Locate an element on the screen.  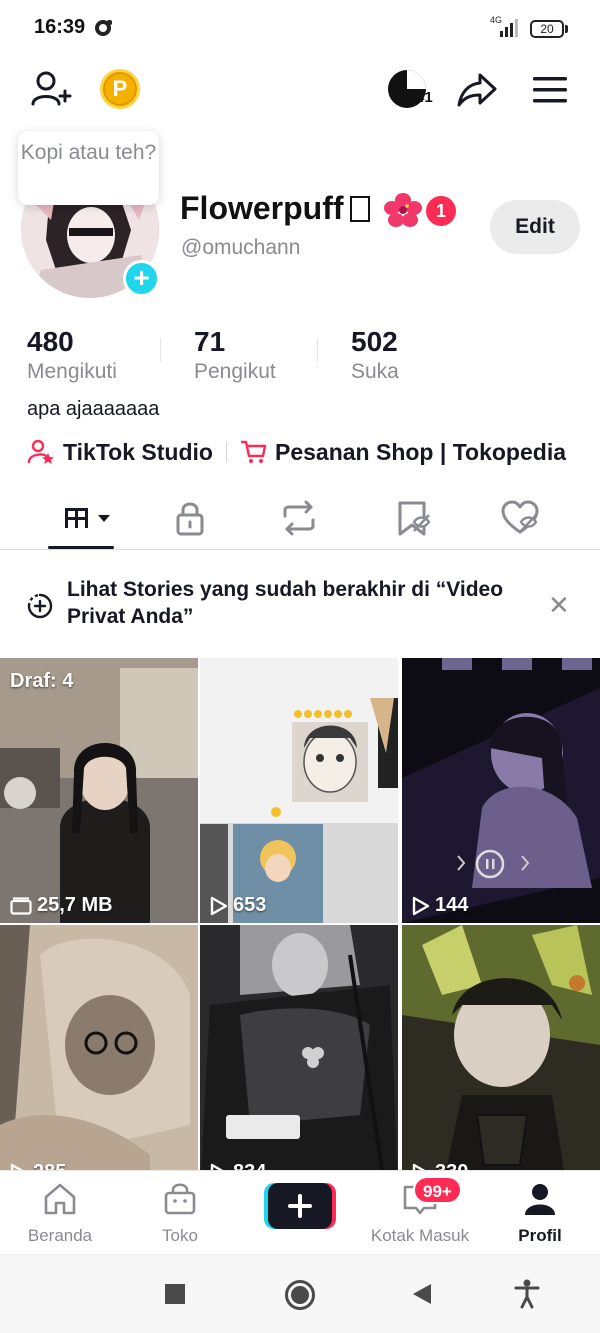
stories-plus-icon is located at coordinates (40, 606).